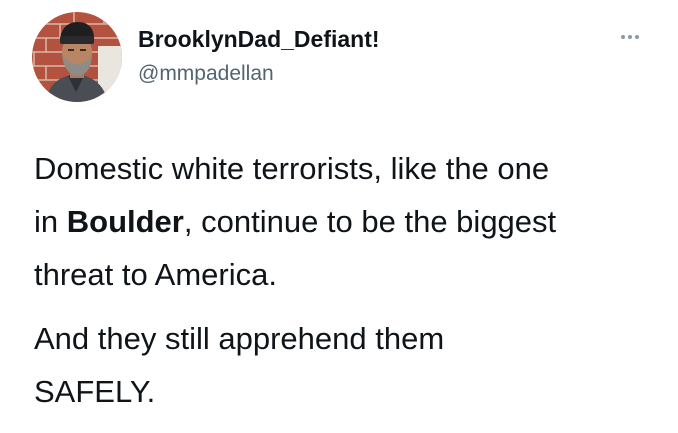 The image size is (678, 433). What do you see at coordinates (292, 168) in the screenshot?
I see `tweet-line: Domestic white terrorists, like the one` at bounding box center [292, 168].